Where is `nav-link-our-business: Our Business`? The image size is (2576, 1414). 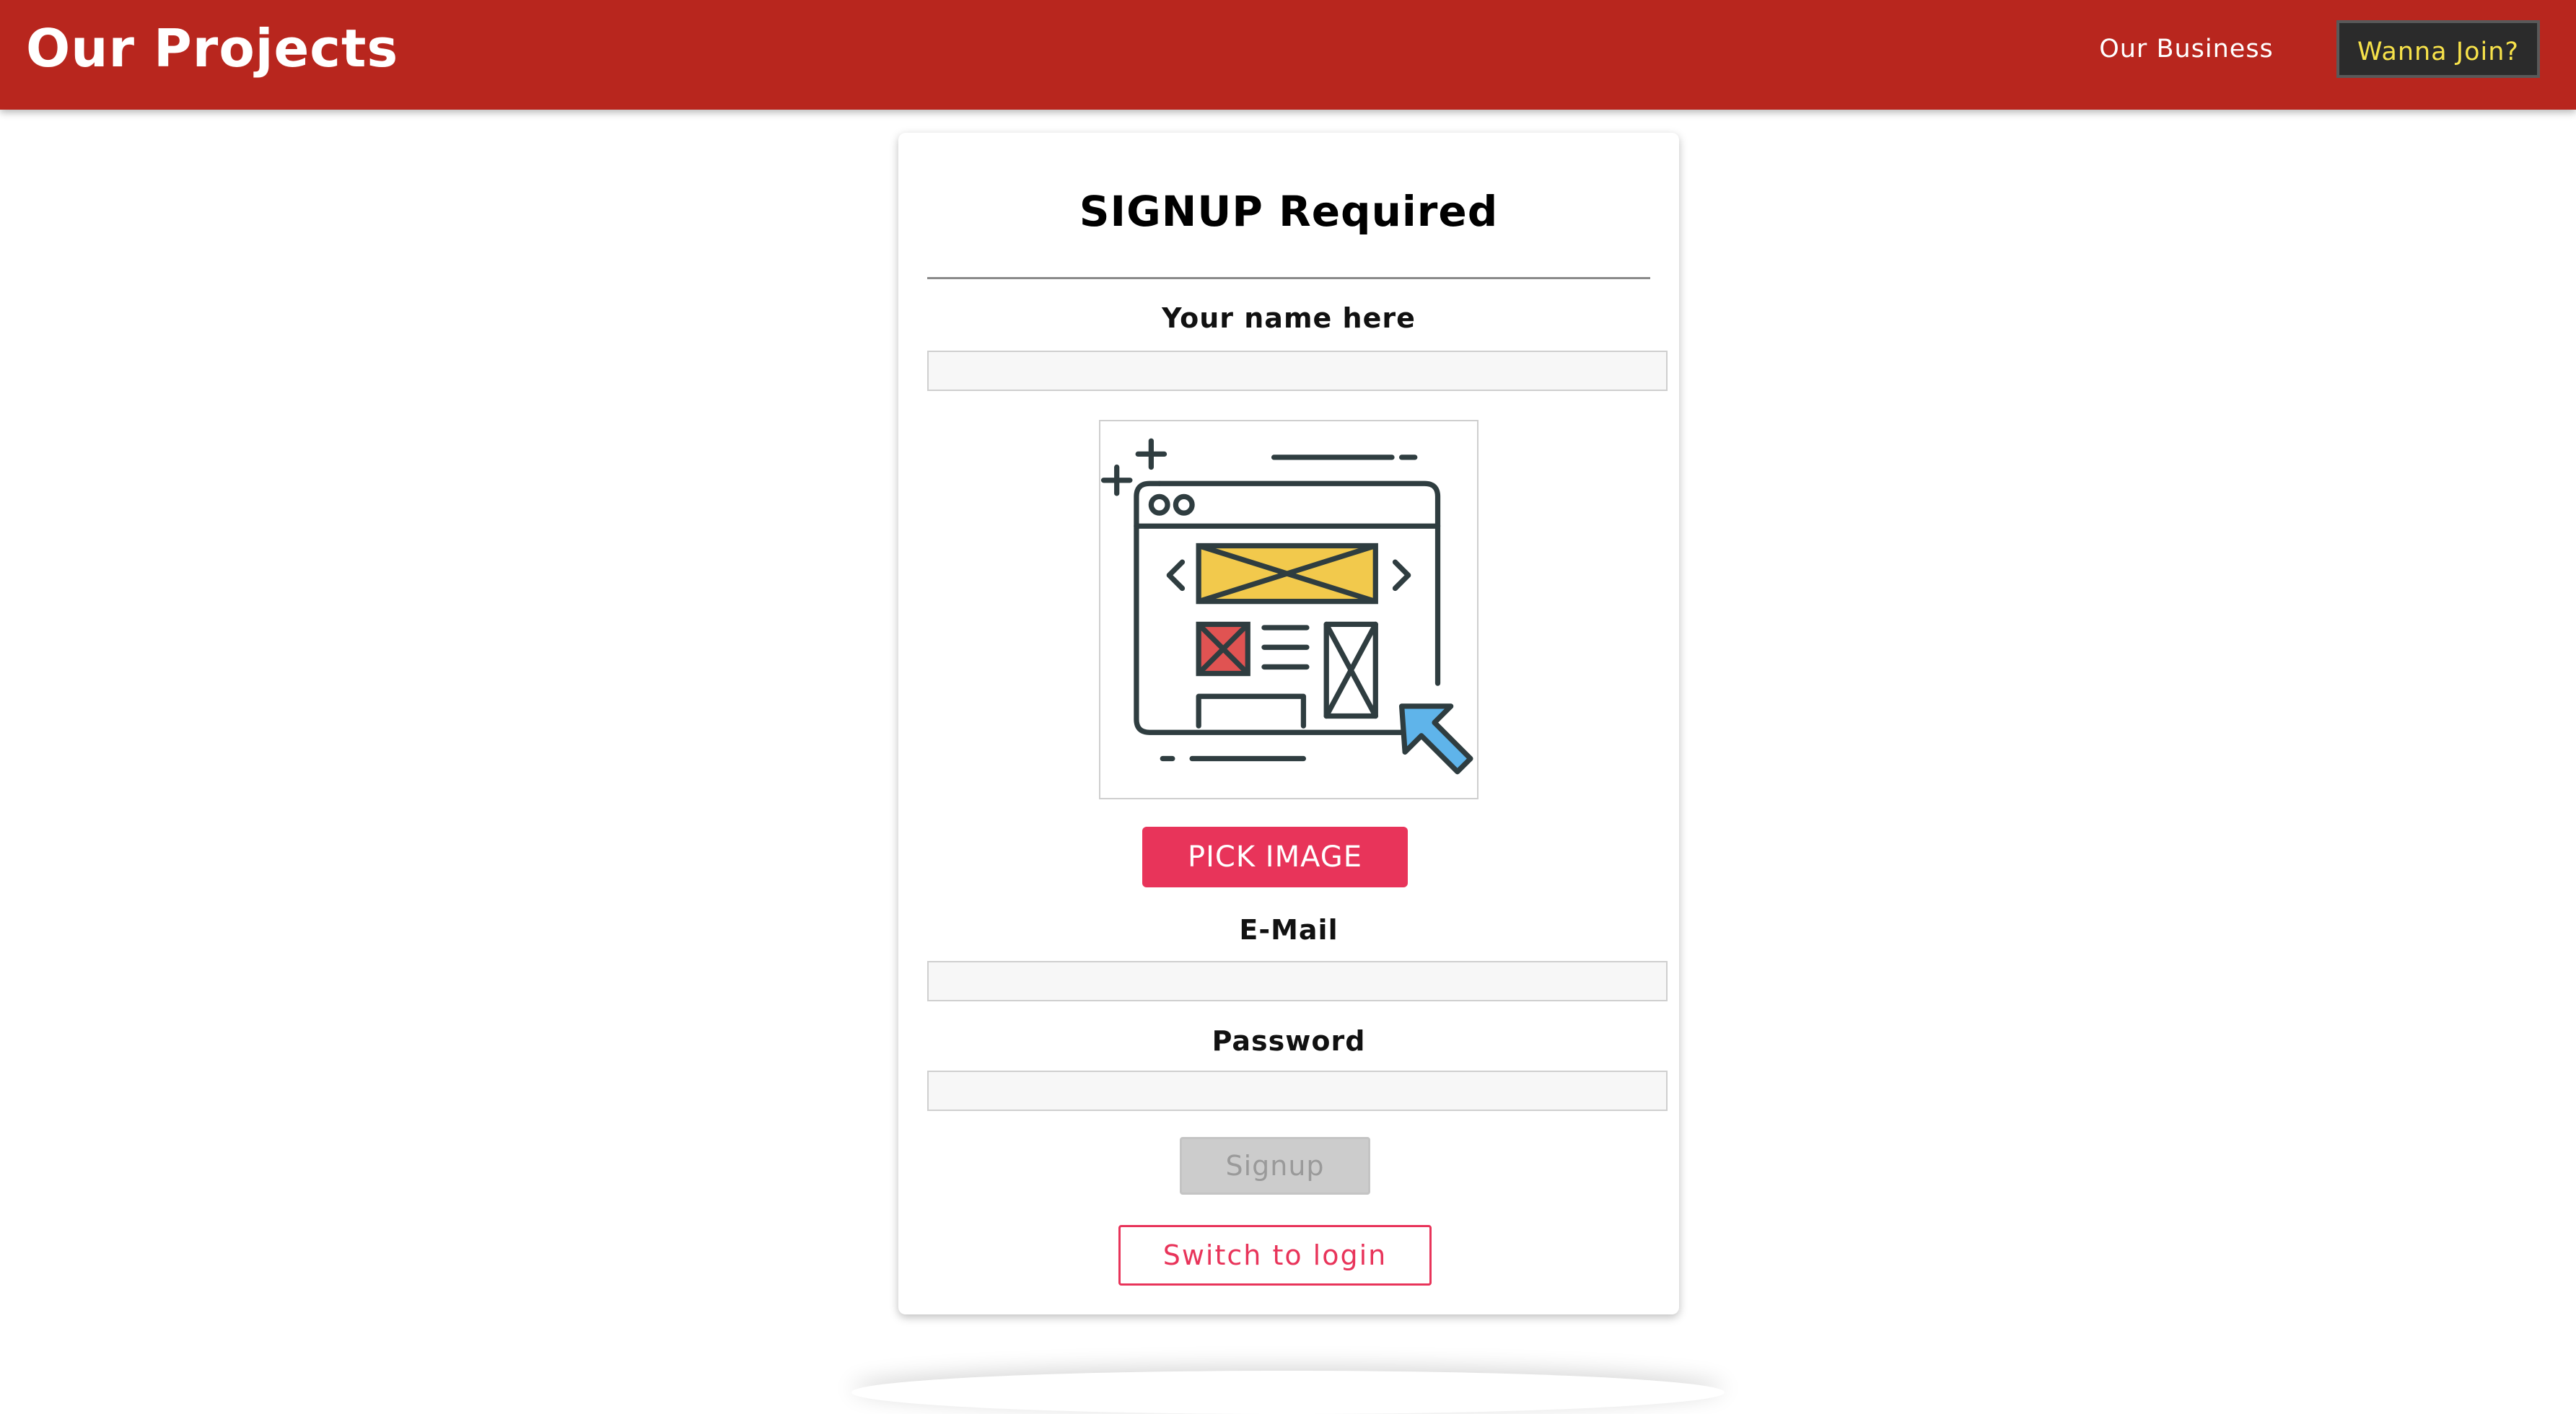 nav-link-our-business: Our Business is located at coordinates (2186, 49).